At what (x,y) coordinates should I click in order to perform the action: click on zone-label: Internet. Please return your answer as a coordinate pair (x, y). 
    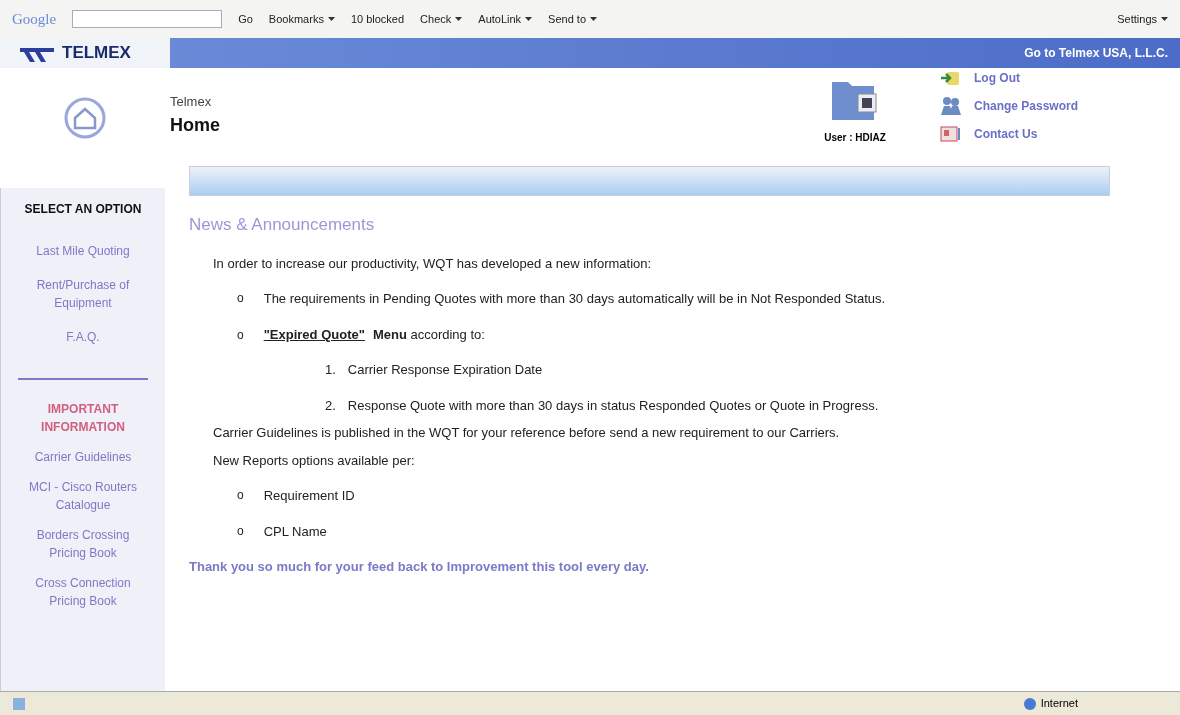
    Looking at the image, I should click on (1059, 704).